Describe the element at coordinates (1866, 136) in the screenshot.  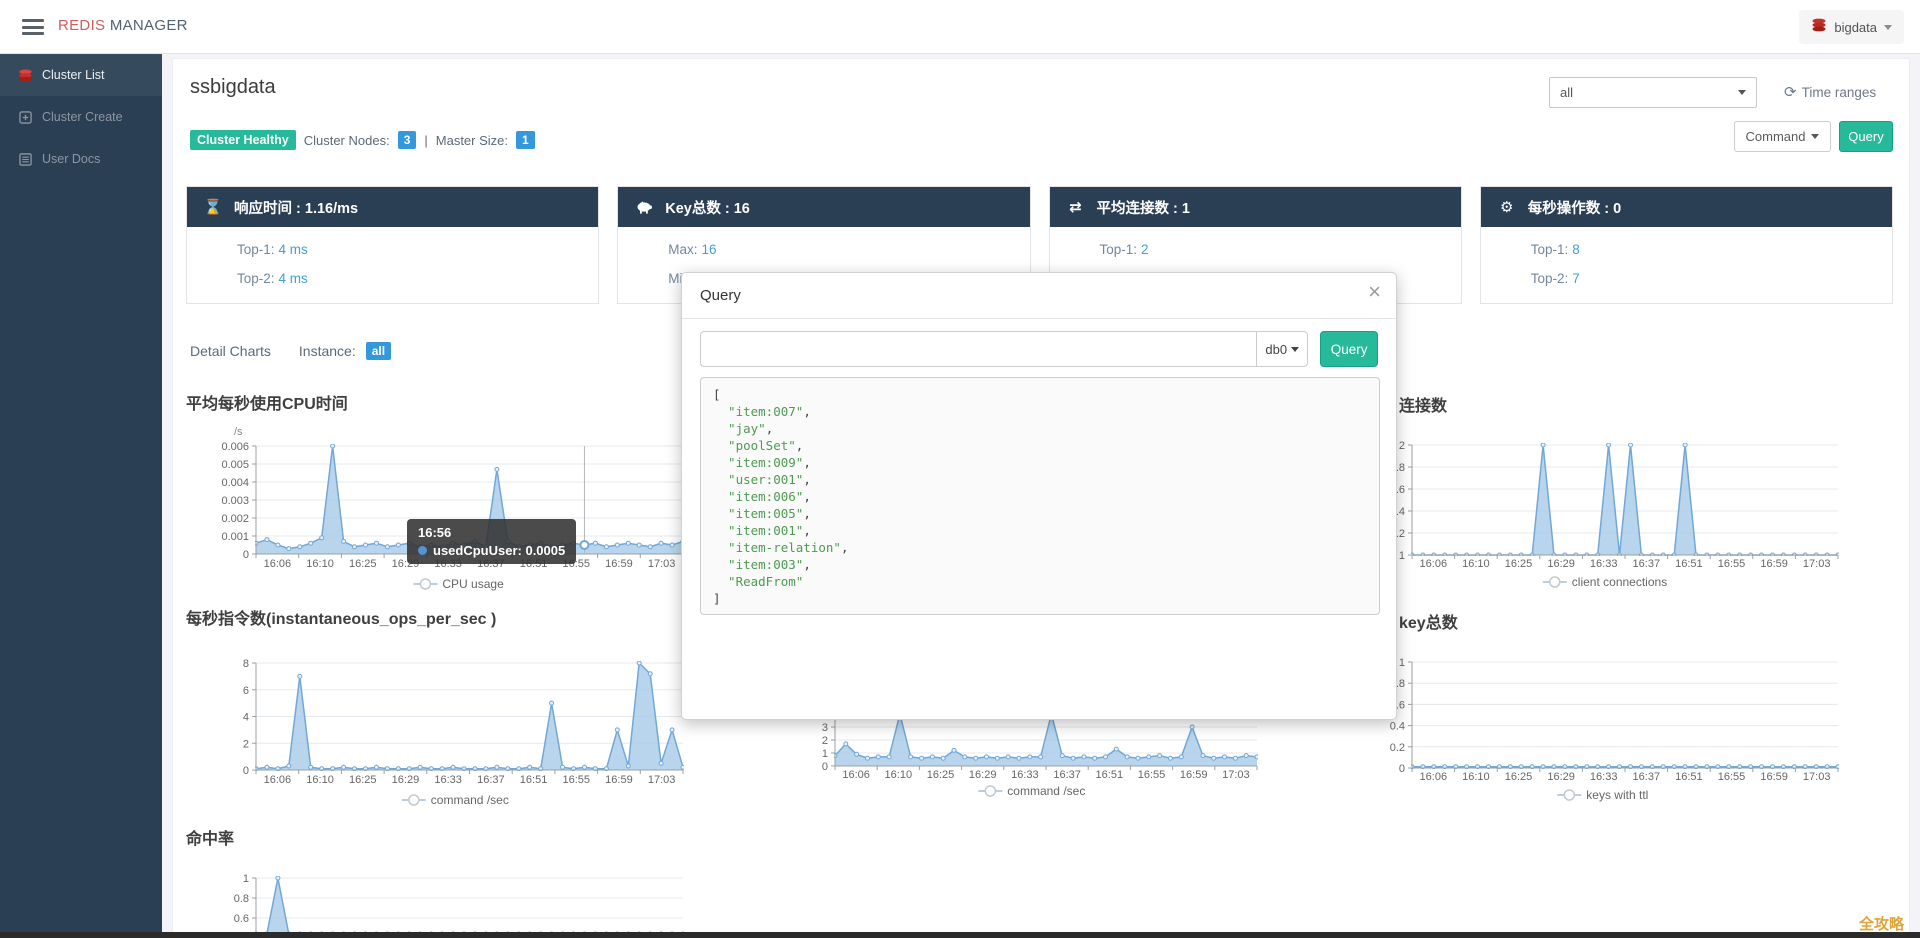
I see `query-button-header: Query` at that location.